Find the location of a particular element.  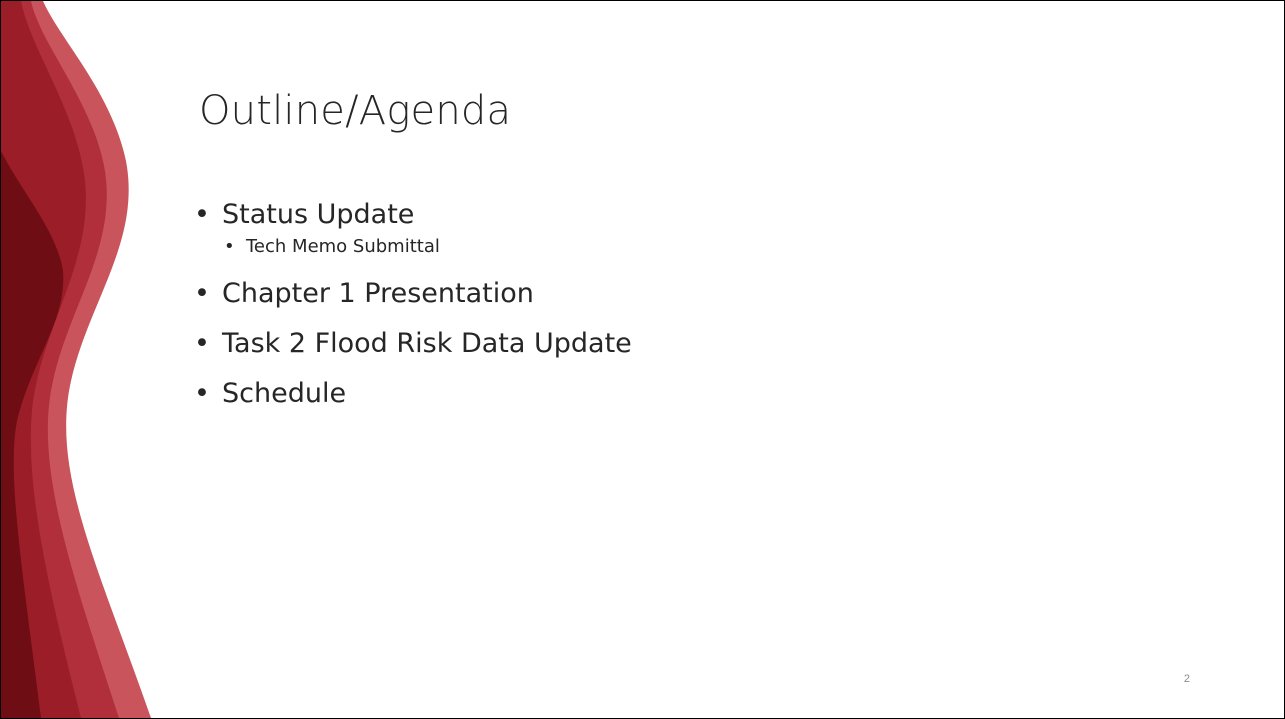

agenda-item-schedule: Schedule is located at coordinates (413, 393).